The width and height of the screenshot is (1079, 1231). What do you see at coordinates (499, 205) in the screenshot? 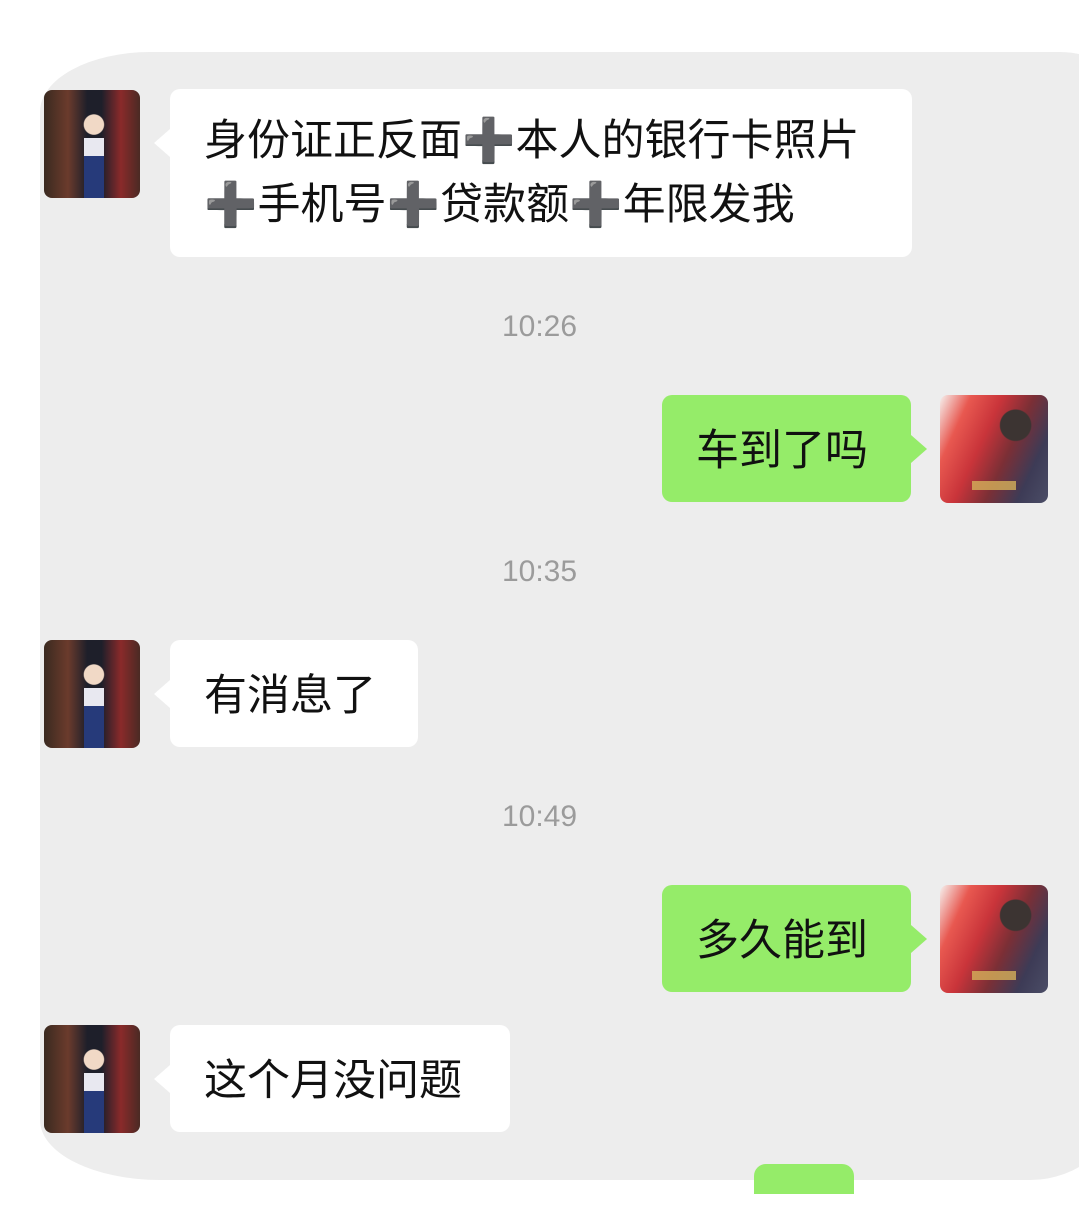
I see `message-line: ➕手机号➕贷款额➕年限发我` at bounding box center [499, 205].